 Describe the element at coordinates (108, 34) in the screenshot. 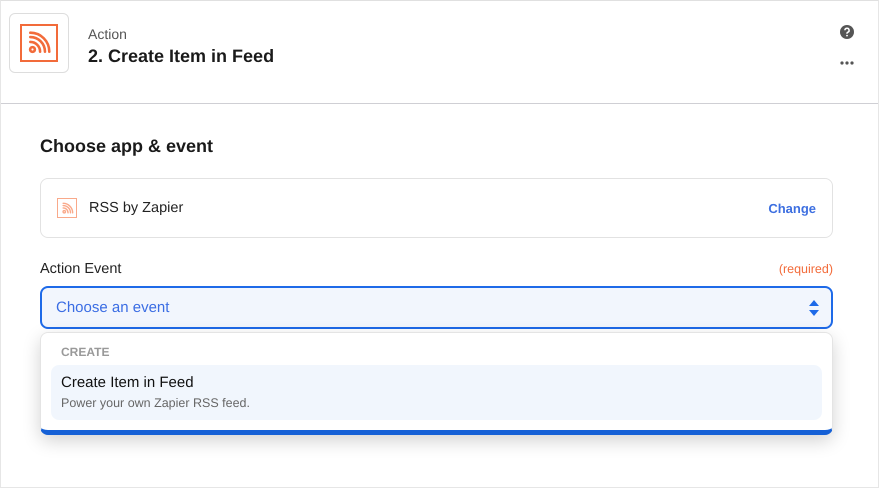

I see `step-type: Action` at that location.